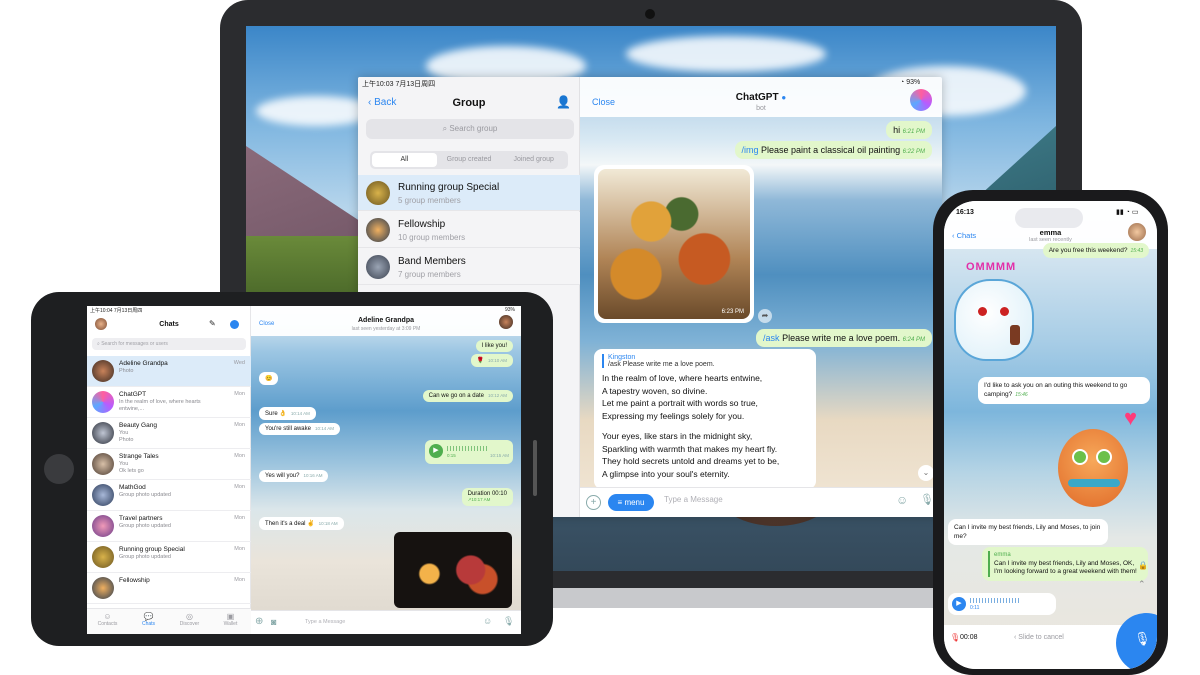 The width and height of the screenshot is (1200, 675). Describe the element at coordinates (432, 237) in the screenshot. I see `group-members: 10 group members` at that location.